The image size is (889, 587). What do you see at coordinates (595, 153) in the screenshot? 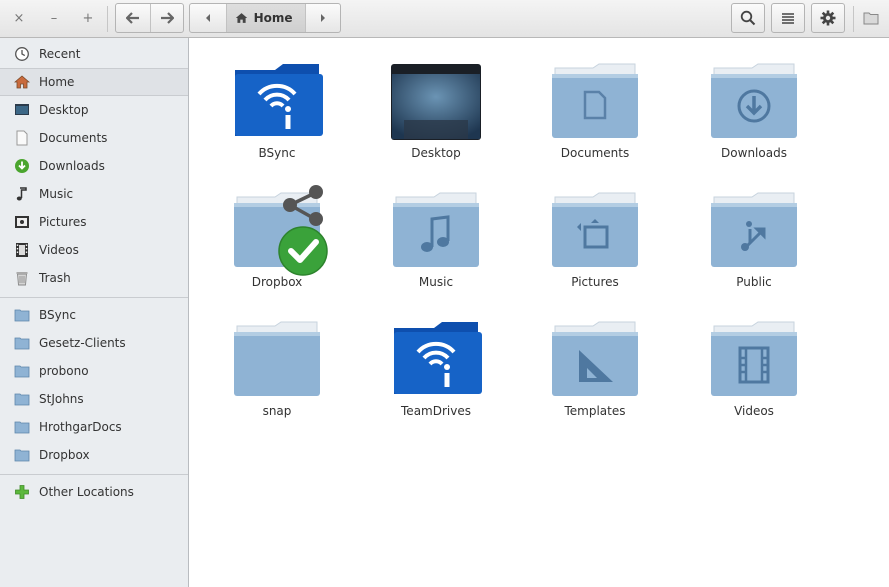
I see `file-name: Documents` at bounding box center [595, 153].